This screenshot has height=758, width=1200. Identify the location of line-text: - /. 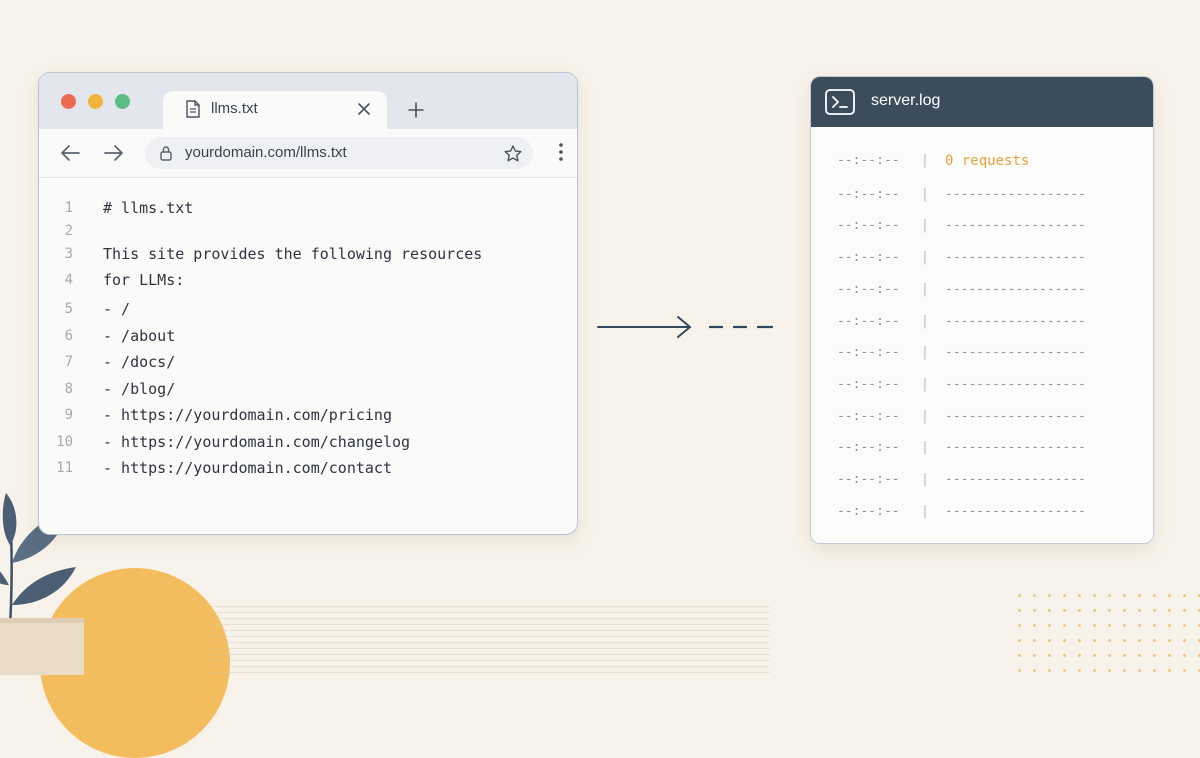
(117, 309).